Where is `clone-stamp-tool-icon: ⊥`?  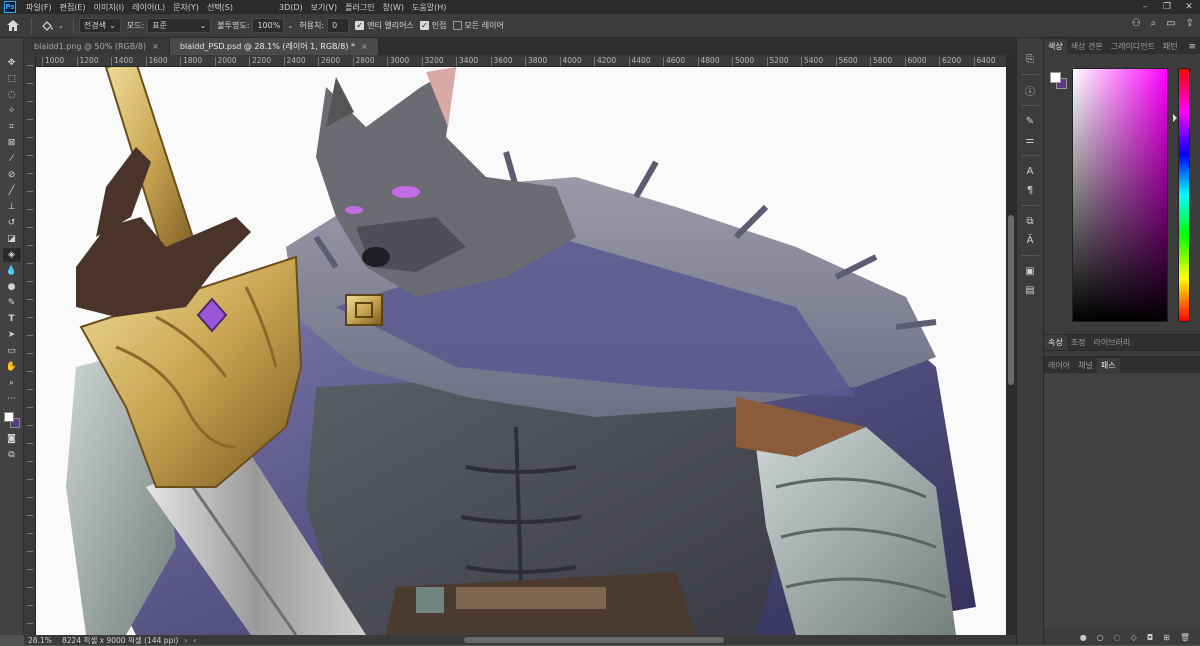
clone-stamp-tool-icon: ⊥ is located at coordinates (12, 207).